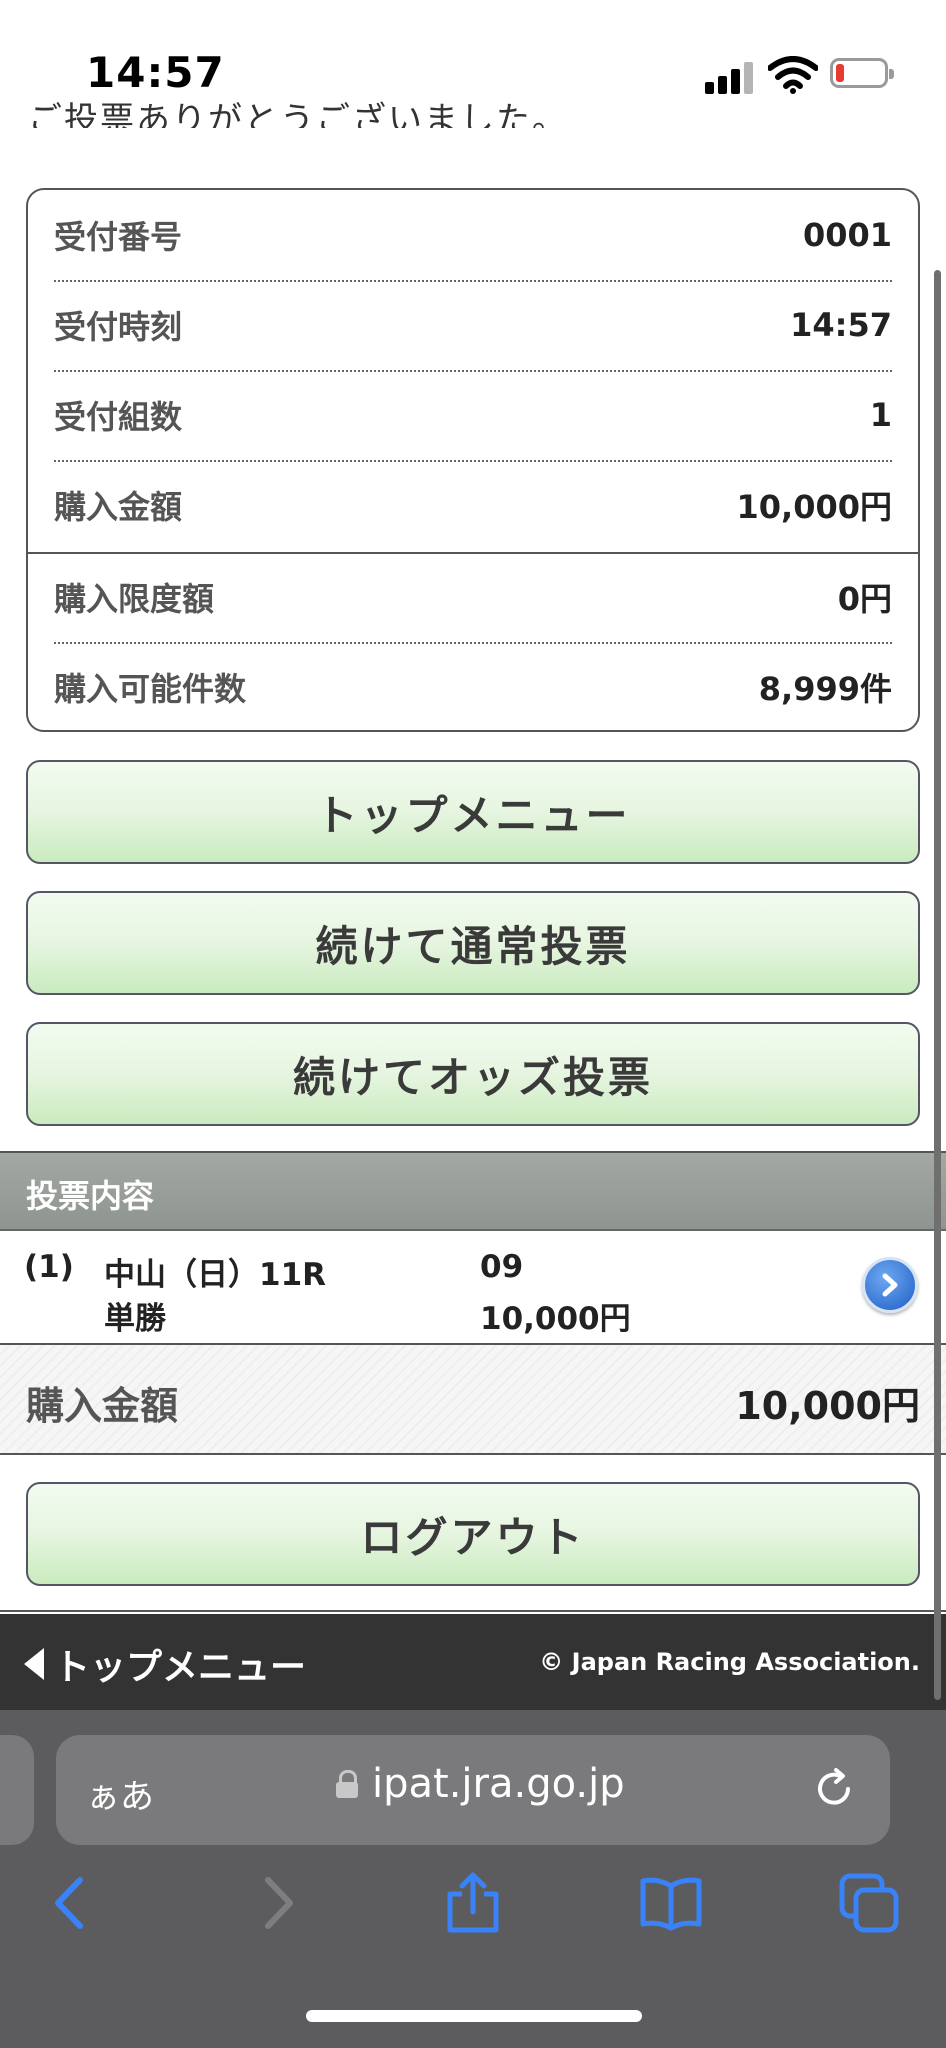  I want to click on share-icon, so click(473, 1903).